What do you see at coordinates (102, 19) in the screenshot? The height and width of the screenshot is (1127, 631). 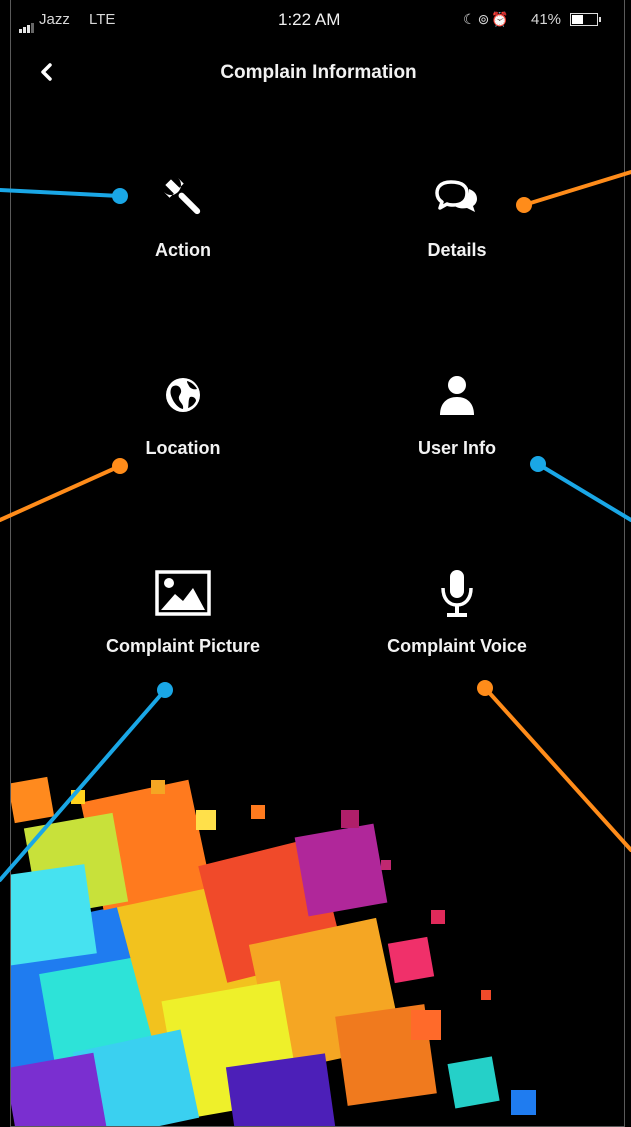 I see `network-type: LTE` at bounding box center [102, 19].